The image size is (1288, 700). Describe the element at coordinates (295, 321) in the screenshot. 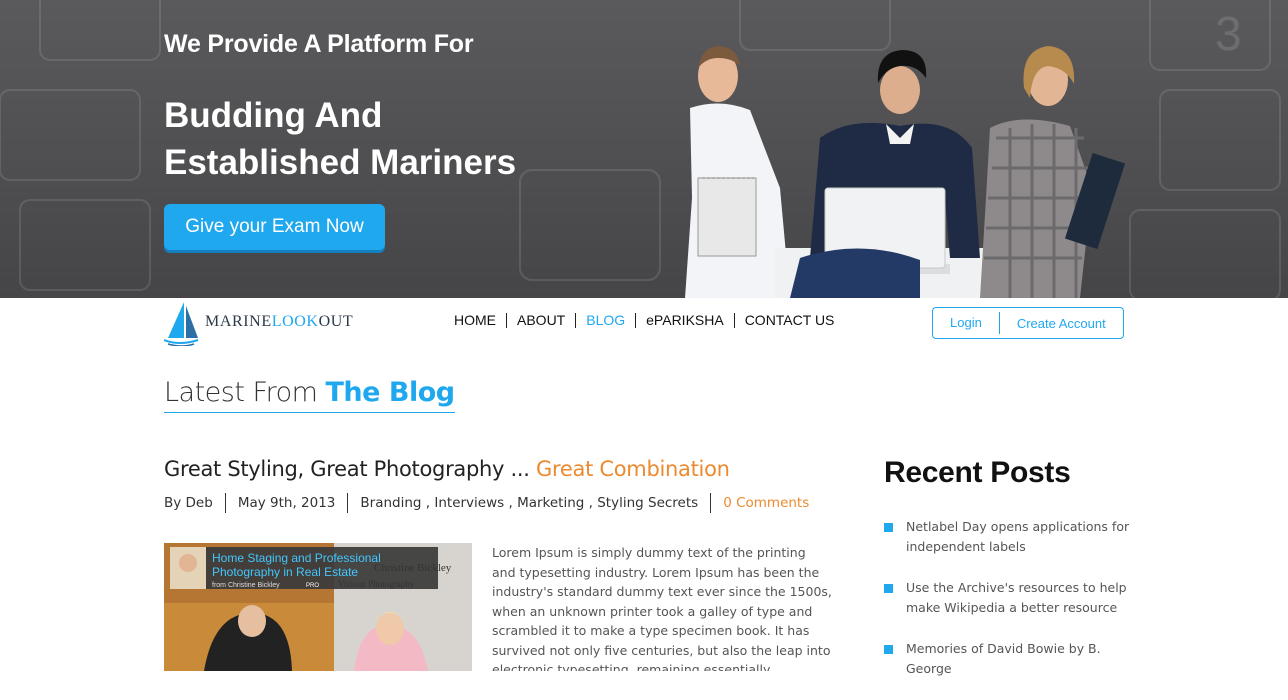

I see `logo-part-look: LOOK` at that location.